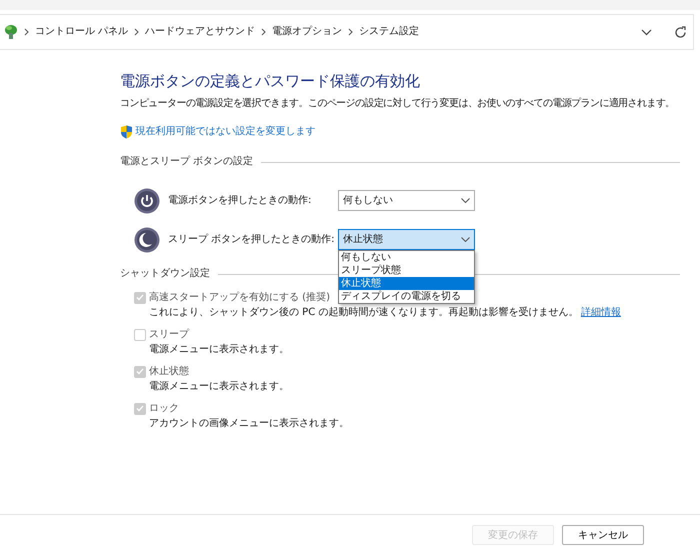 The width and height of the screenshot is (700, 546). Describe the element at coordinates (187, 162) in the screenshot. I see `section-heading: 電源とスリープ ボタンの設定` at that location.